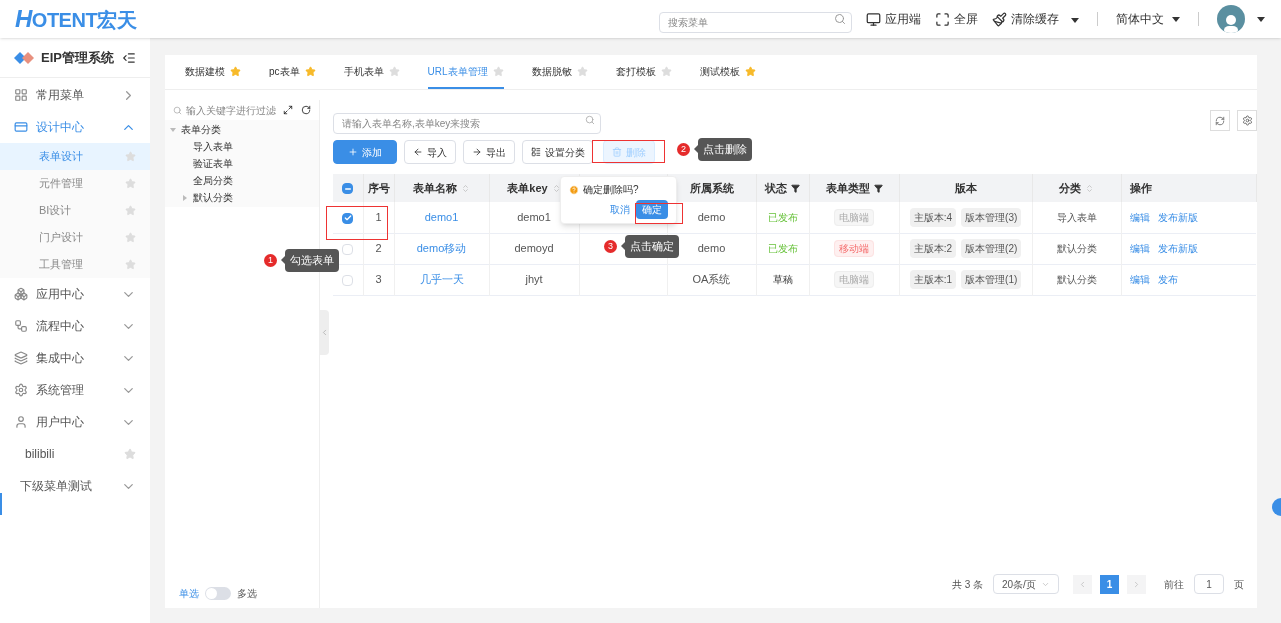 This screenshot has width=1281, height=623. Describe the element at coordinates (306, 110) in the screenshot. I see `refresh-icon` at that location.